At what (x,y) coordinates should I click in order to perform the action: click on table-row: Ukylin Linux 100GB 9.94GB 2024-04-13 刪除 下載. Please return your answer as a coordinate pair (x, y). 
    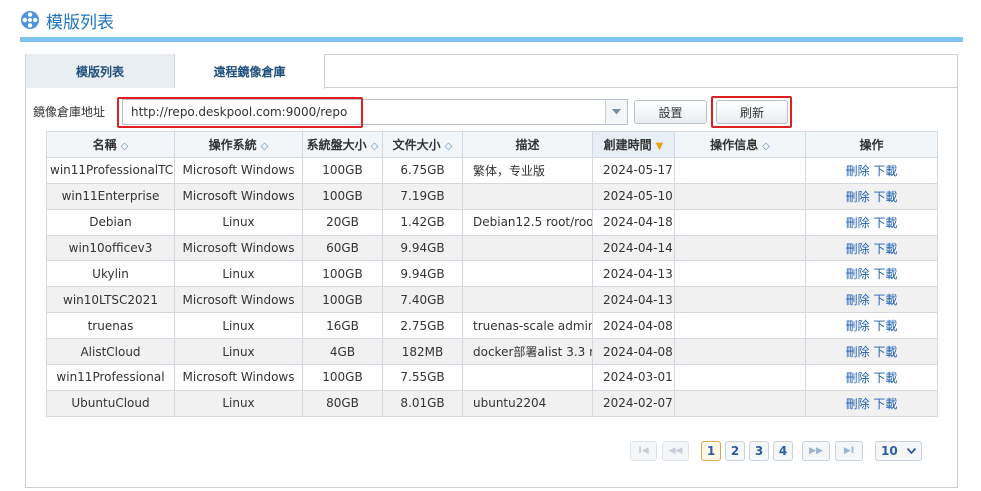
    Looking at the image, I should click on (492, 274).